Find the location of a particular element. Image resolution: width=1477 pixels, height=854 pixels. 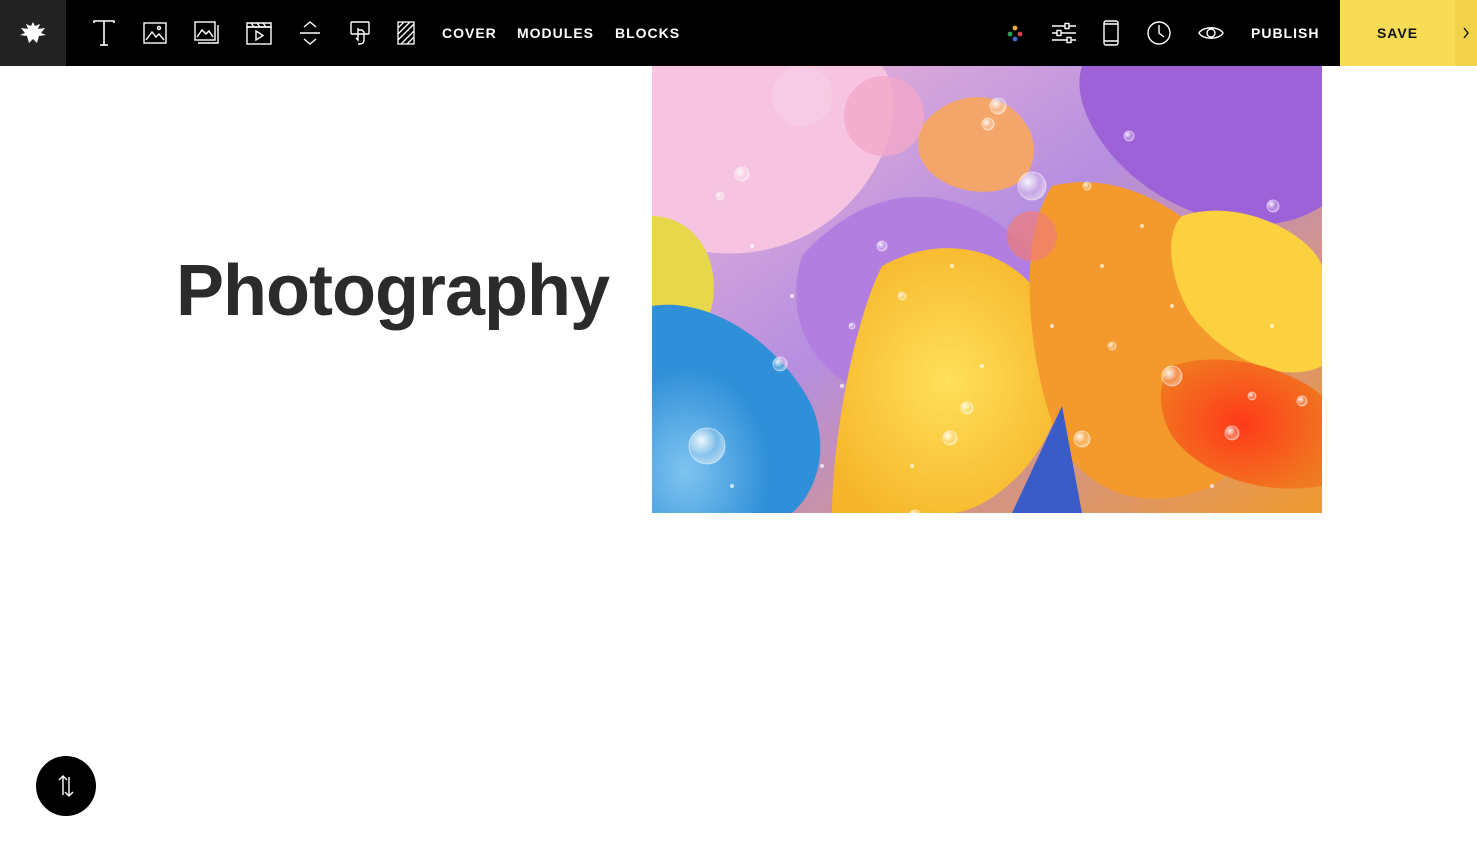

page-title: Photography is located at coordinates (393, 291).